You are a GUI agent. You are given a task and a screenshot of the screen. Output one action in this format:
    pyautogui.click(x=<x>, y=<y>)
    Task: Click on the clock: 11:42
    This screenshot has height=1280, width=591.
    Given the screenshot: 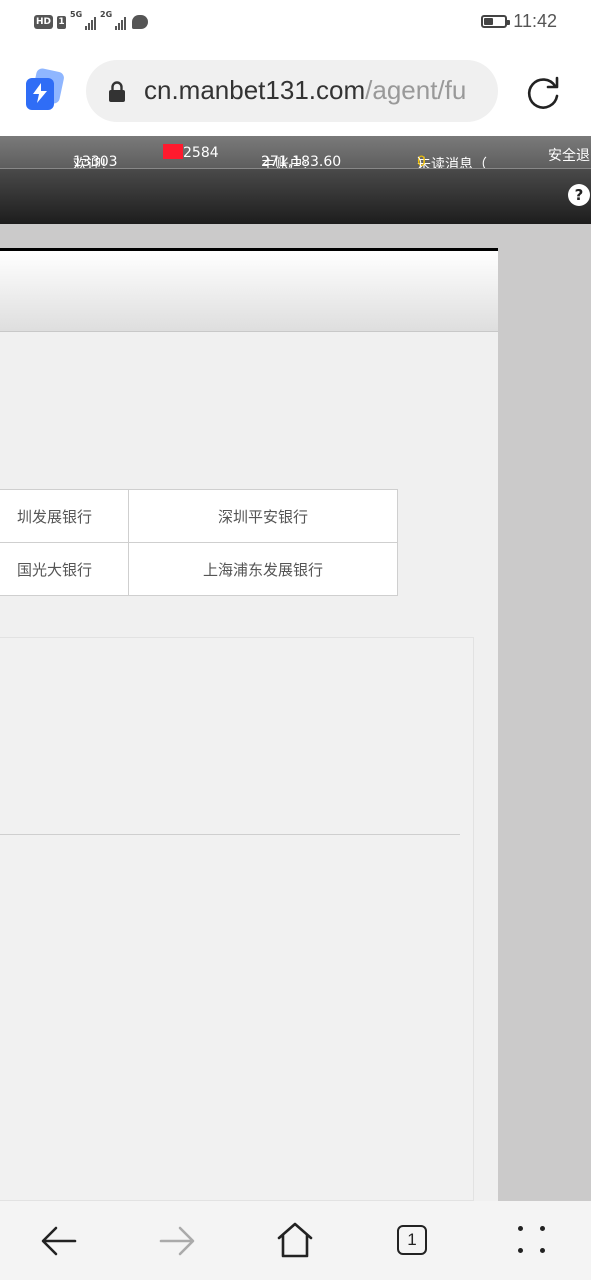 What is the action you would take?
    pyautogui.click(x=535, y=21)
    